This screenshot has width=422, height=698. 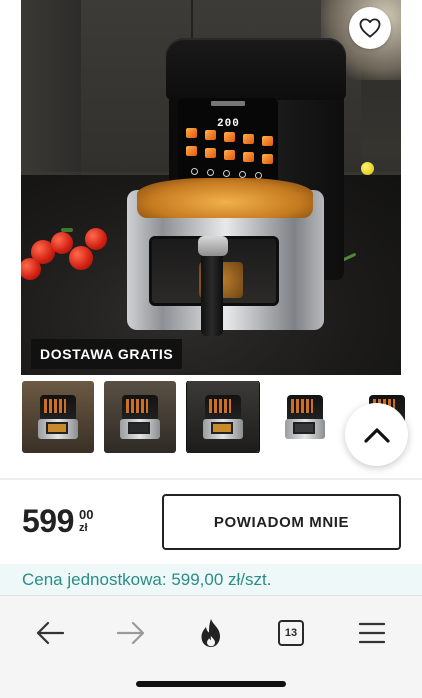 What do you see at coordinates (213, 246) in the screenshot?
I see `handle-cap` at bounding box center [213, 246].